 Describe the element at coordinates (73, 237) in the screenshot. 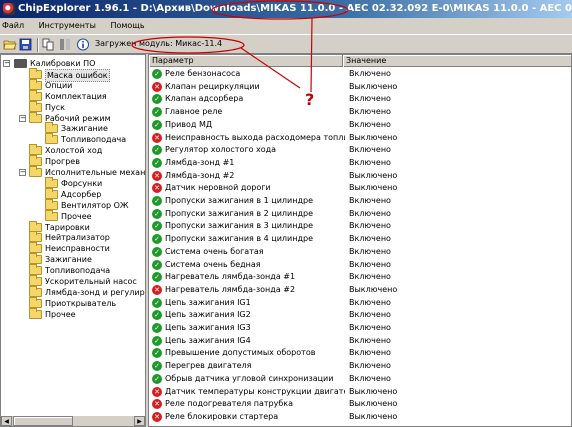

I see `tree-item: Нейтрализатор` at that location.